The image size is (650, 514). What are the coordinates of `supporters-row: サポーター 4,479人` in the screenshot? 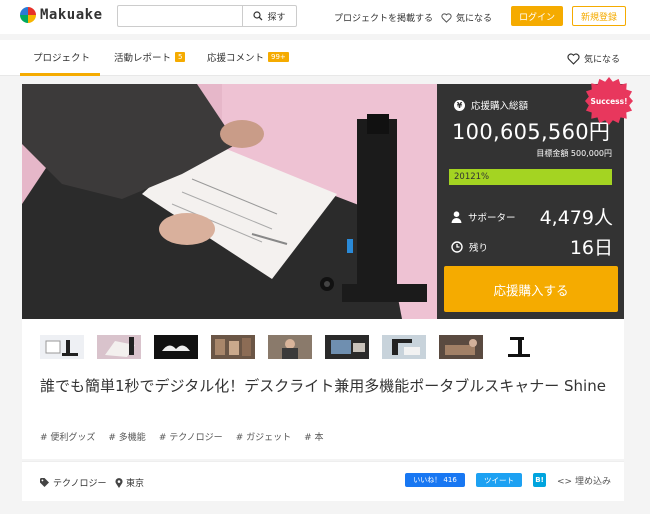 It's located at (532, 216).